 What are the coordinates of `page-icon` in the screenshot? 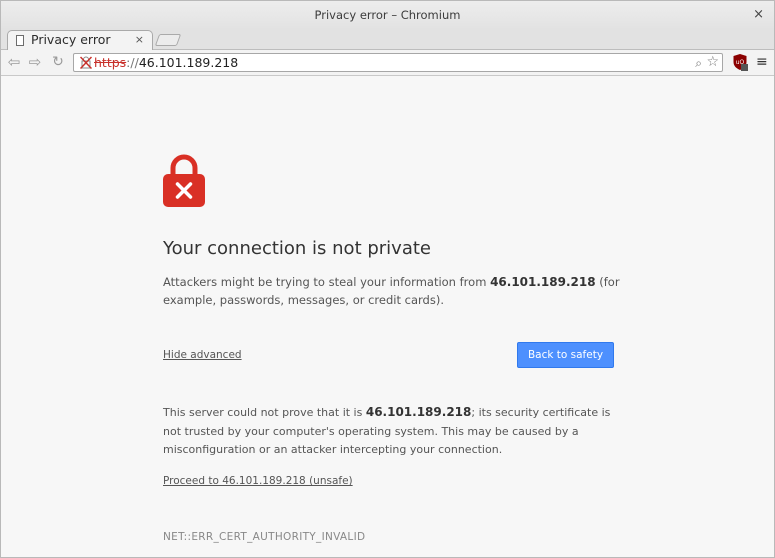 It's located at (20, 40).